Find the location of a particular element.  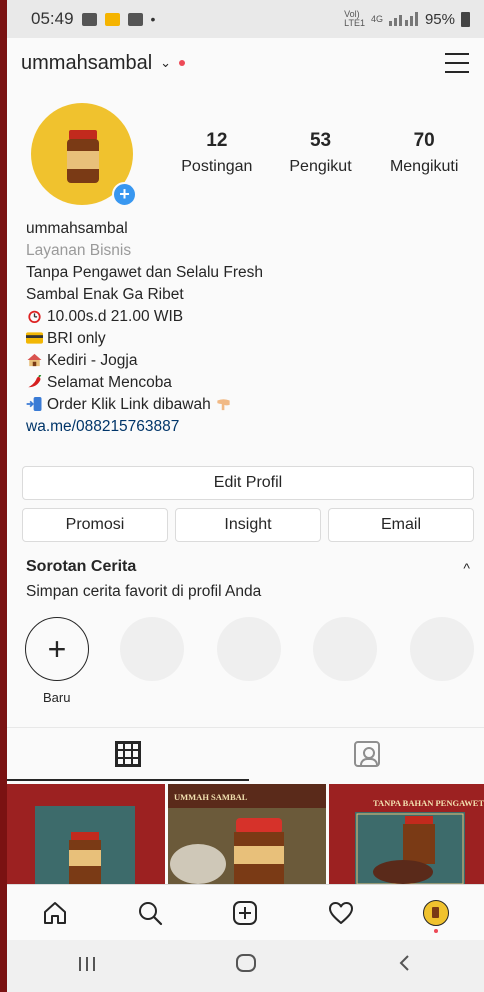

credit-card-icon is located at coordinates (34, 338).